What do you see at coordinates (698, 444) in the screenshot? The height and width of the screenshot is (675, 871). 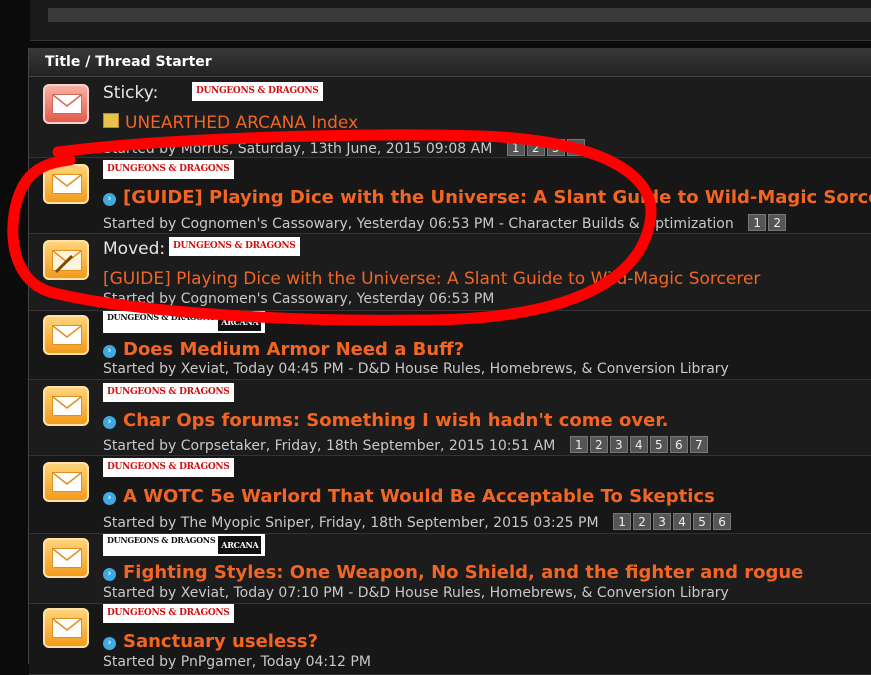 I see `page-link: 7` at bounding box center [698, 444].